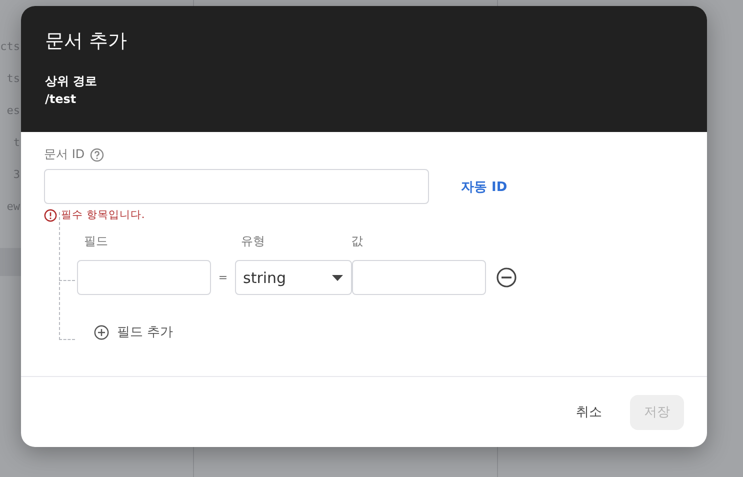 This screenshot has width=743, height=477. I want to click on plus-icon, so click(101, 332).